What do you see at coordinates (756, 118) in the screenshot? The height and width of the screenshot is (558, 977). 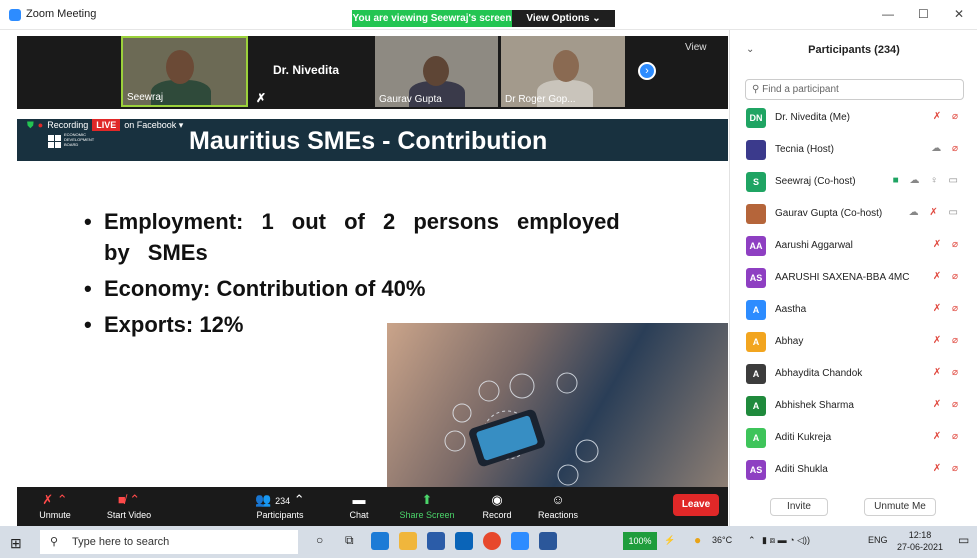 I see `avatar: DN` at bounding box center [756, 118].